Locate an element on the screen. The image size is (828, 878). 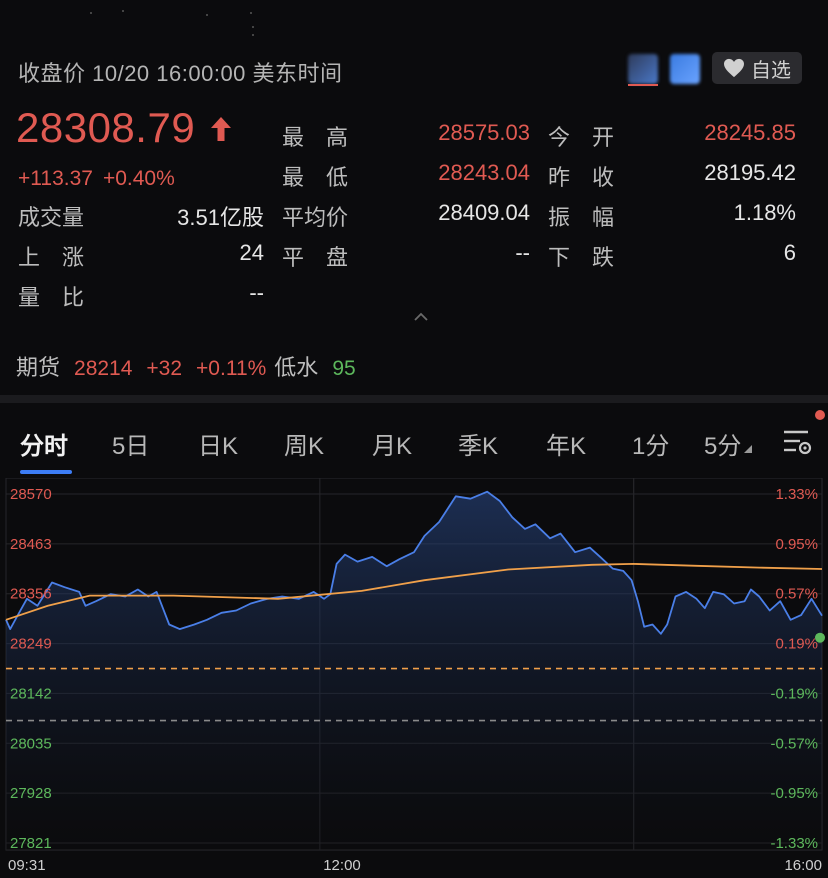
x-tick-label: 16:00 is located at coordinates (803, 865).